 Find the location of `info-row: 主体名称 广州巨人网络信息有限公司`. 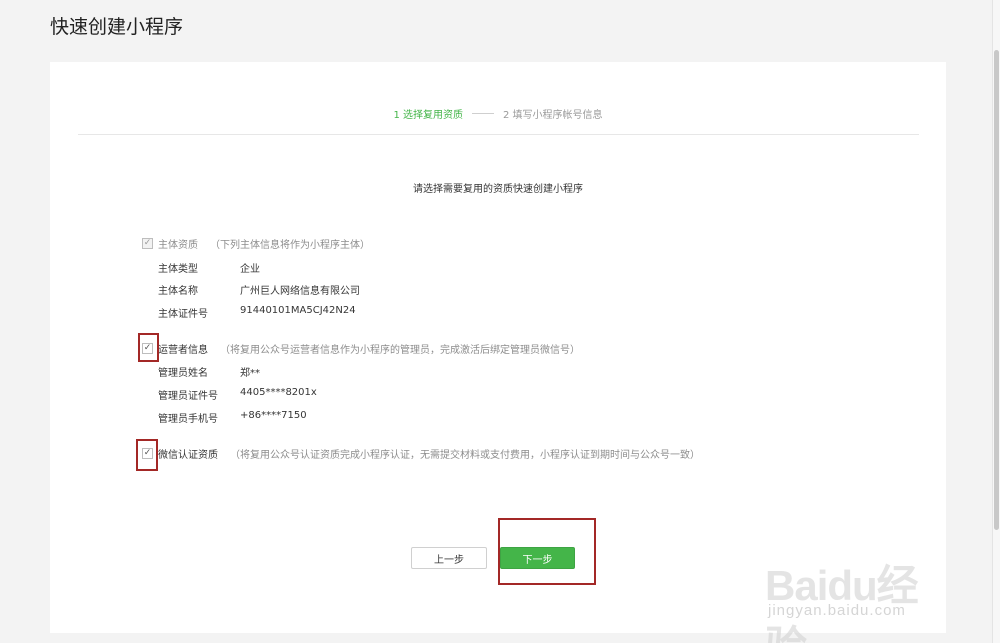

info-row: 主体名称 广州巨人网络信息有限公司 is located at coordinates (259, 289).